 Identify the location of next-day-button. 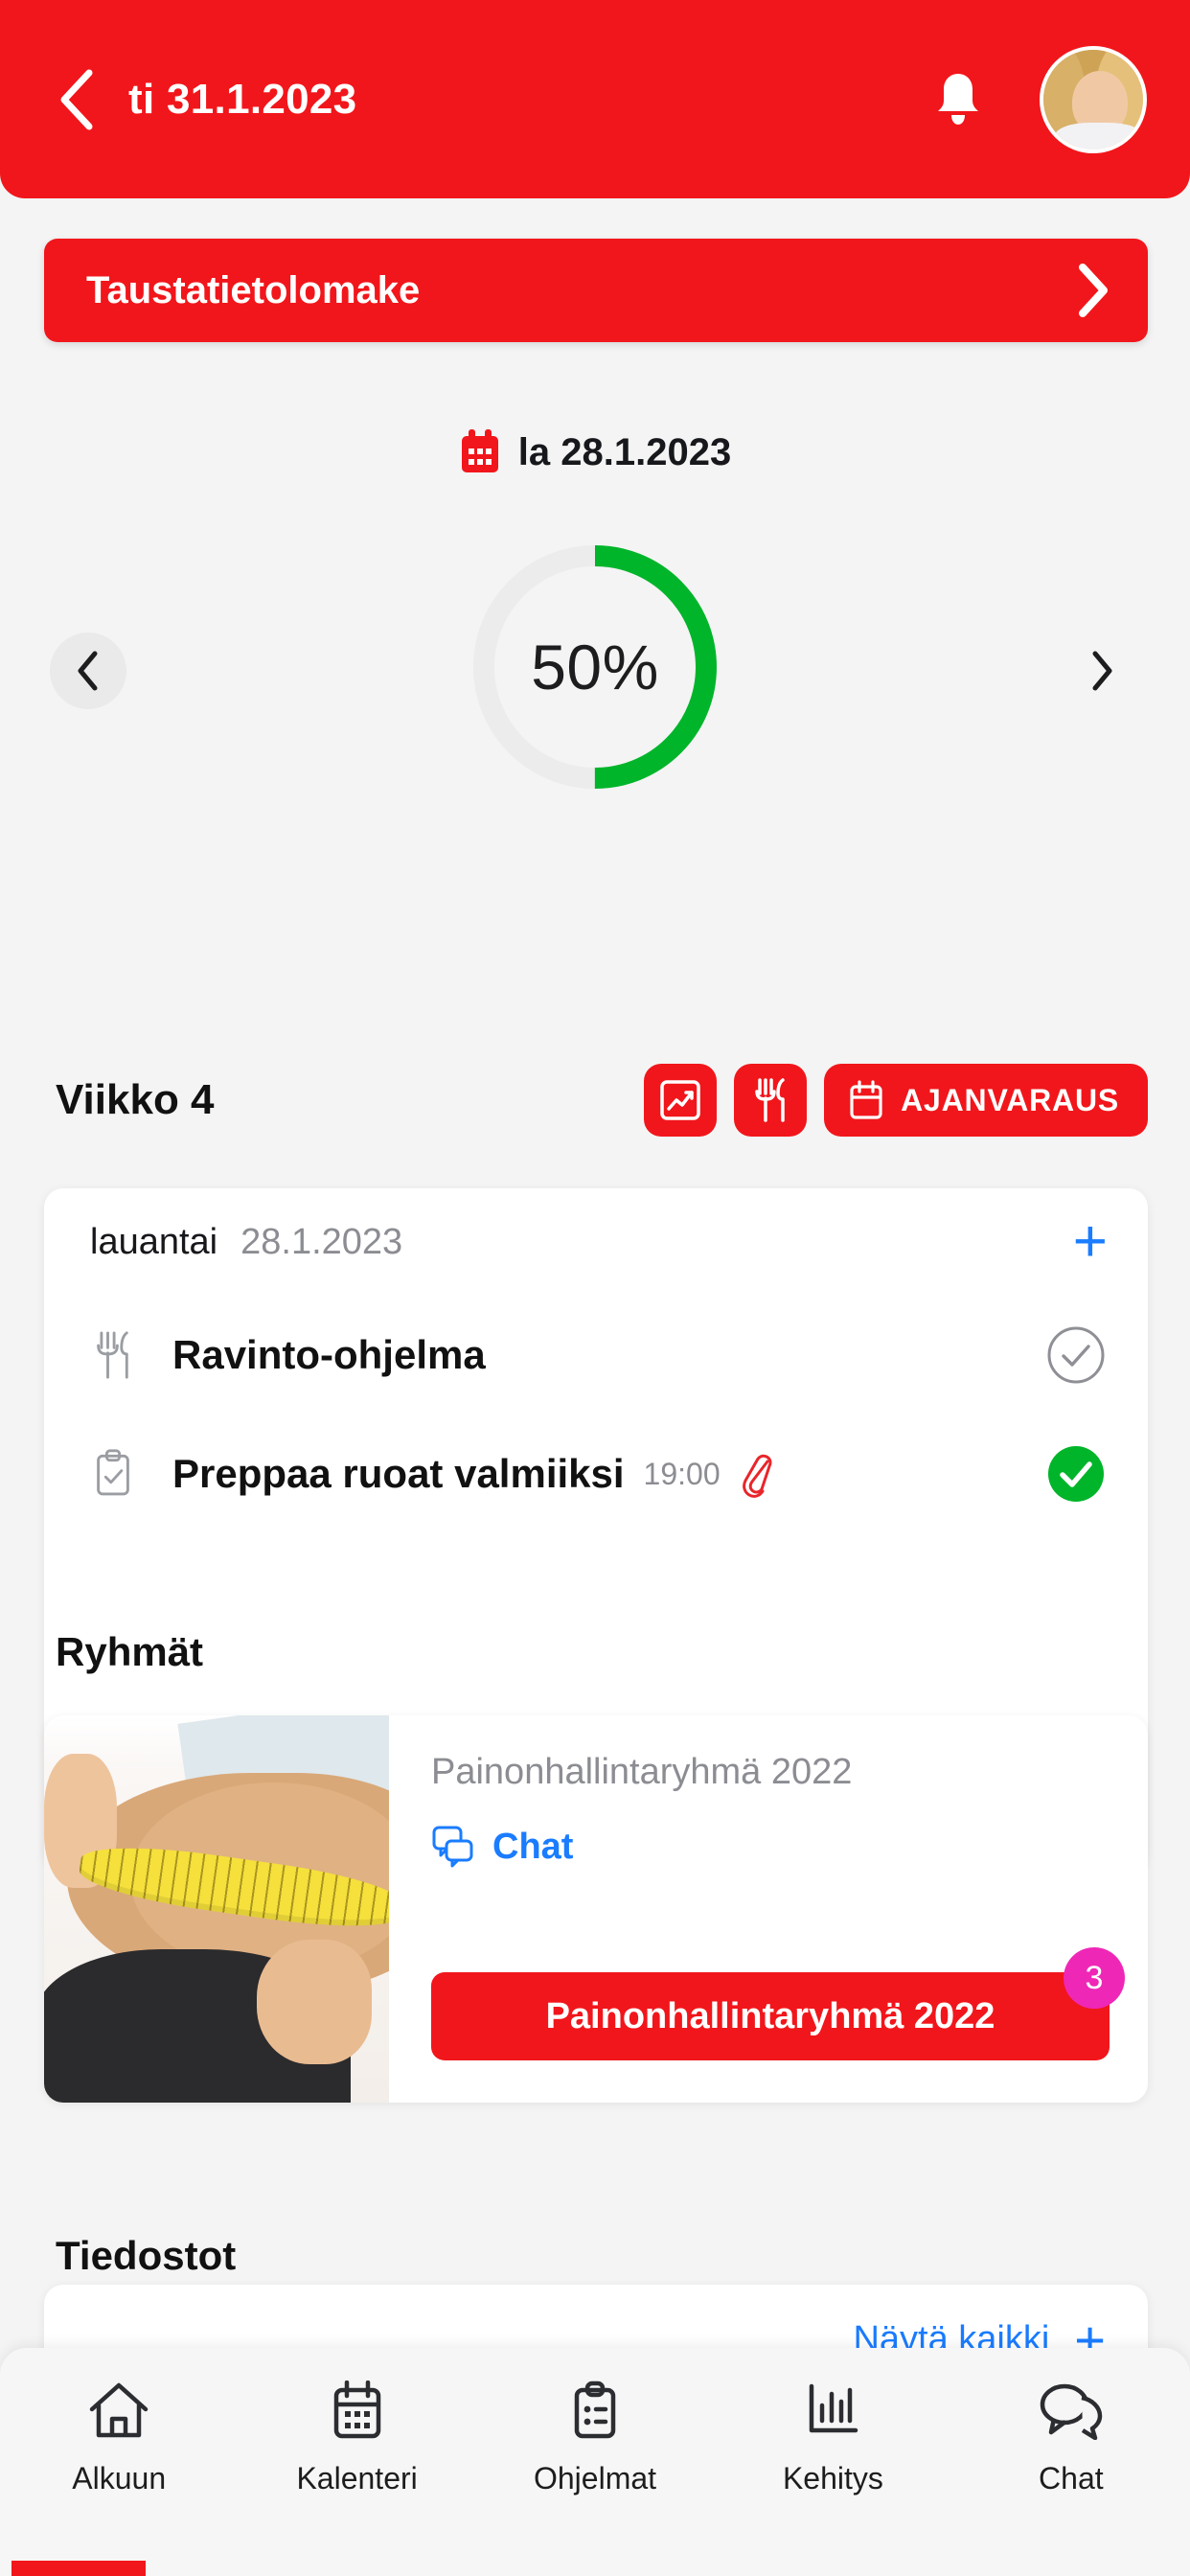
(1102, 670).